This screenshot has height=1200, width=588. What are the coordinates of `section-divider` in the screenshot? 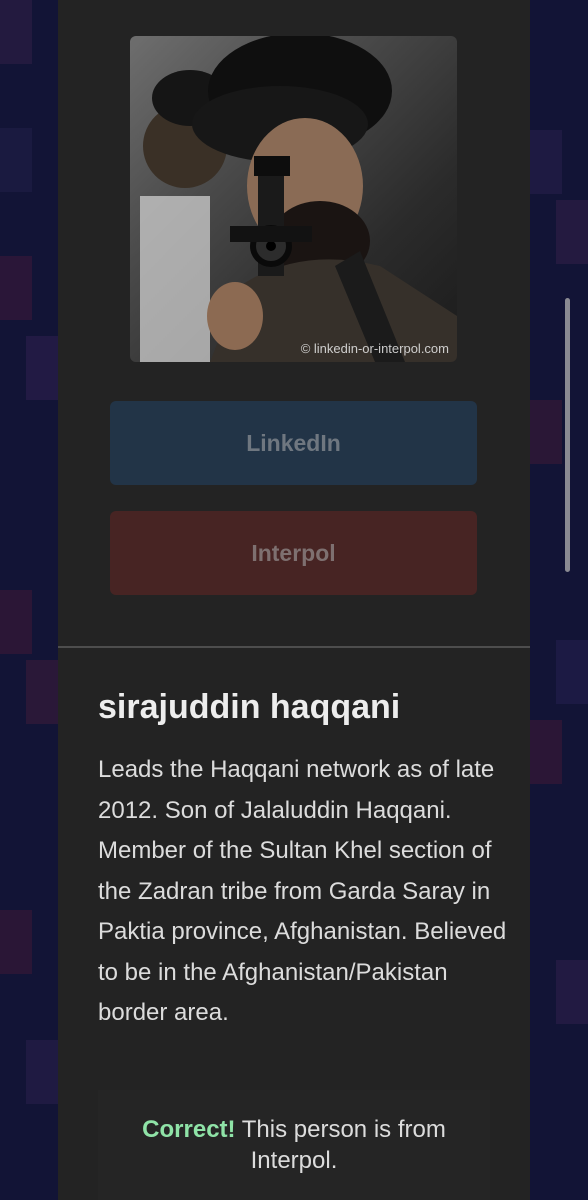 It's located at (294, 647).